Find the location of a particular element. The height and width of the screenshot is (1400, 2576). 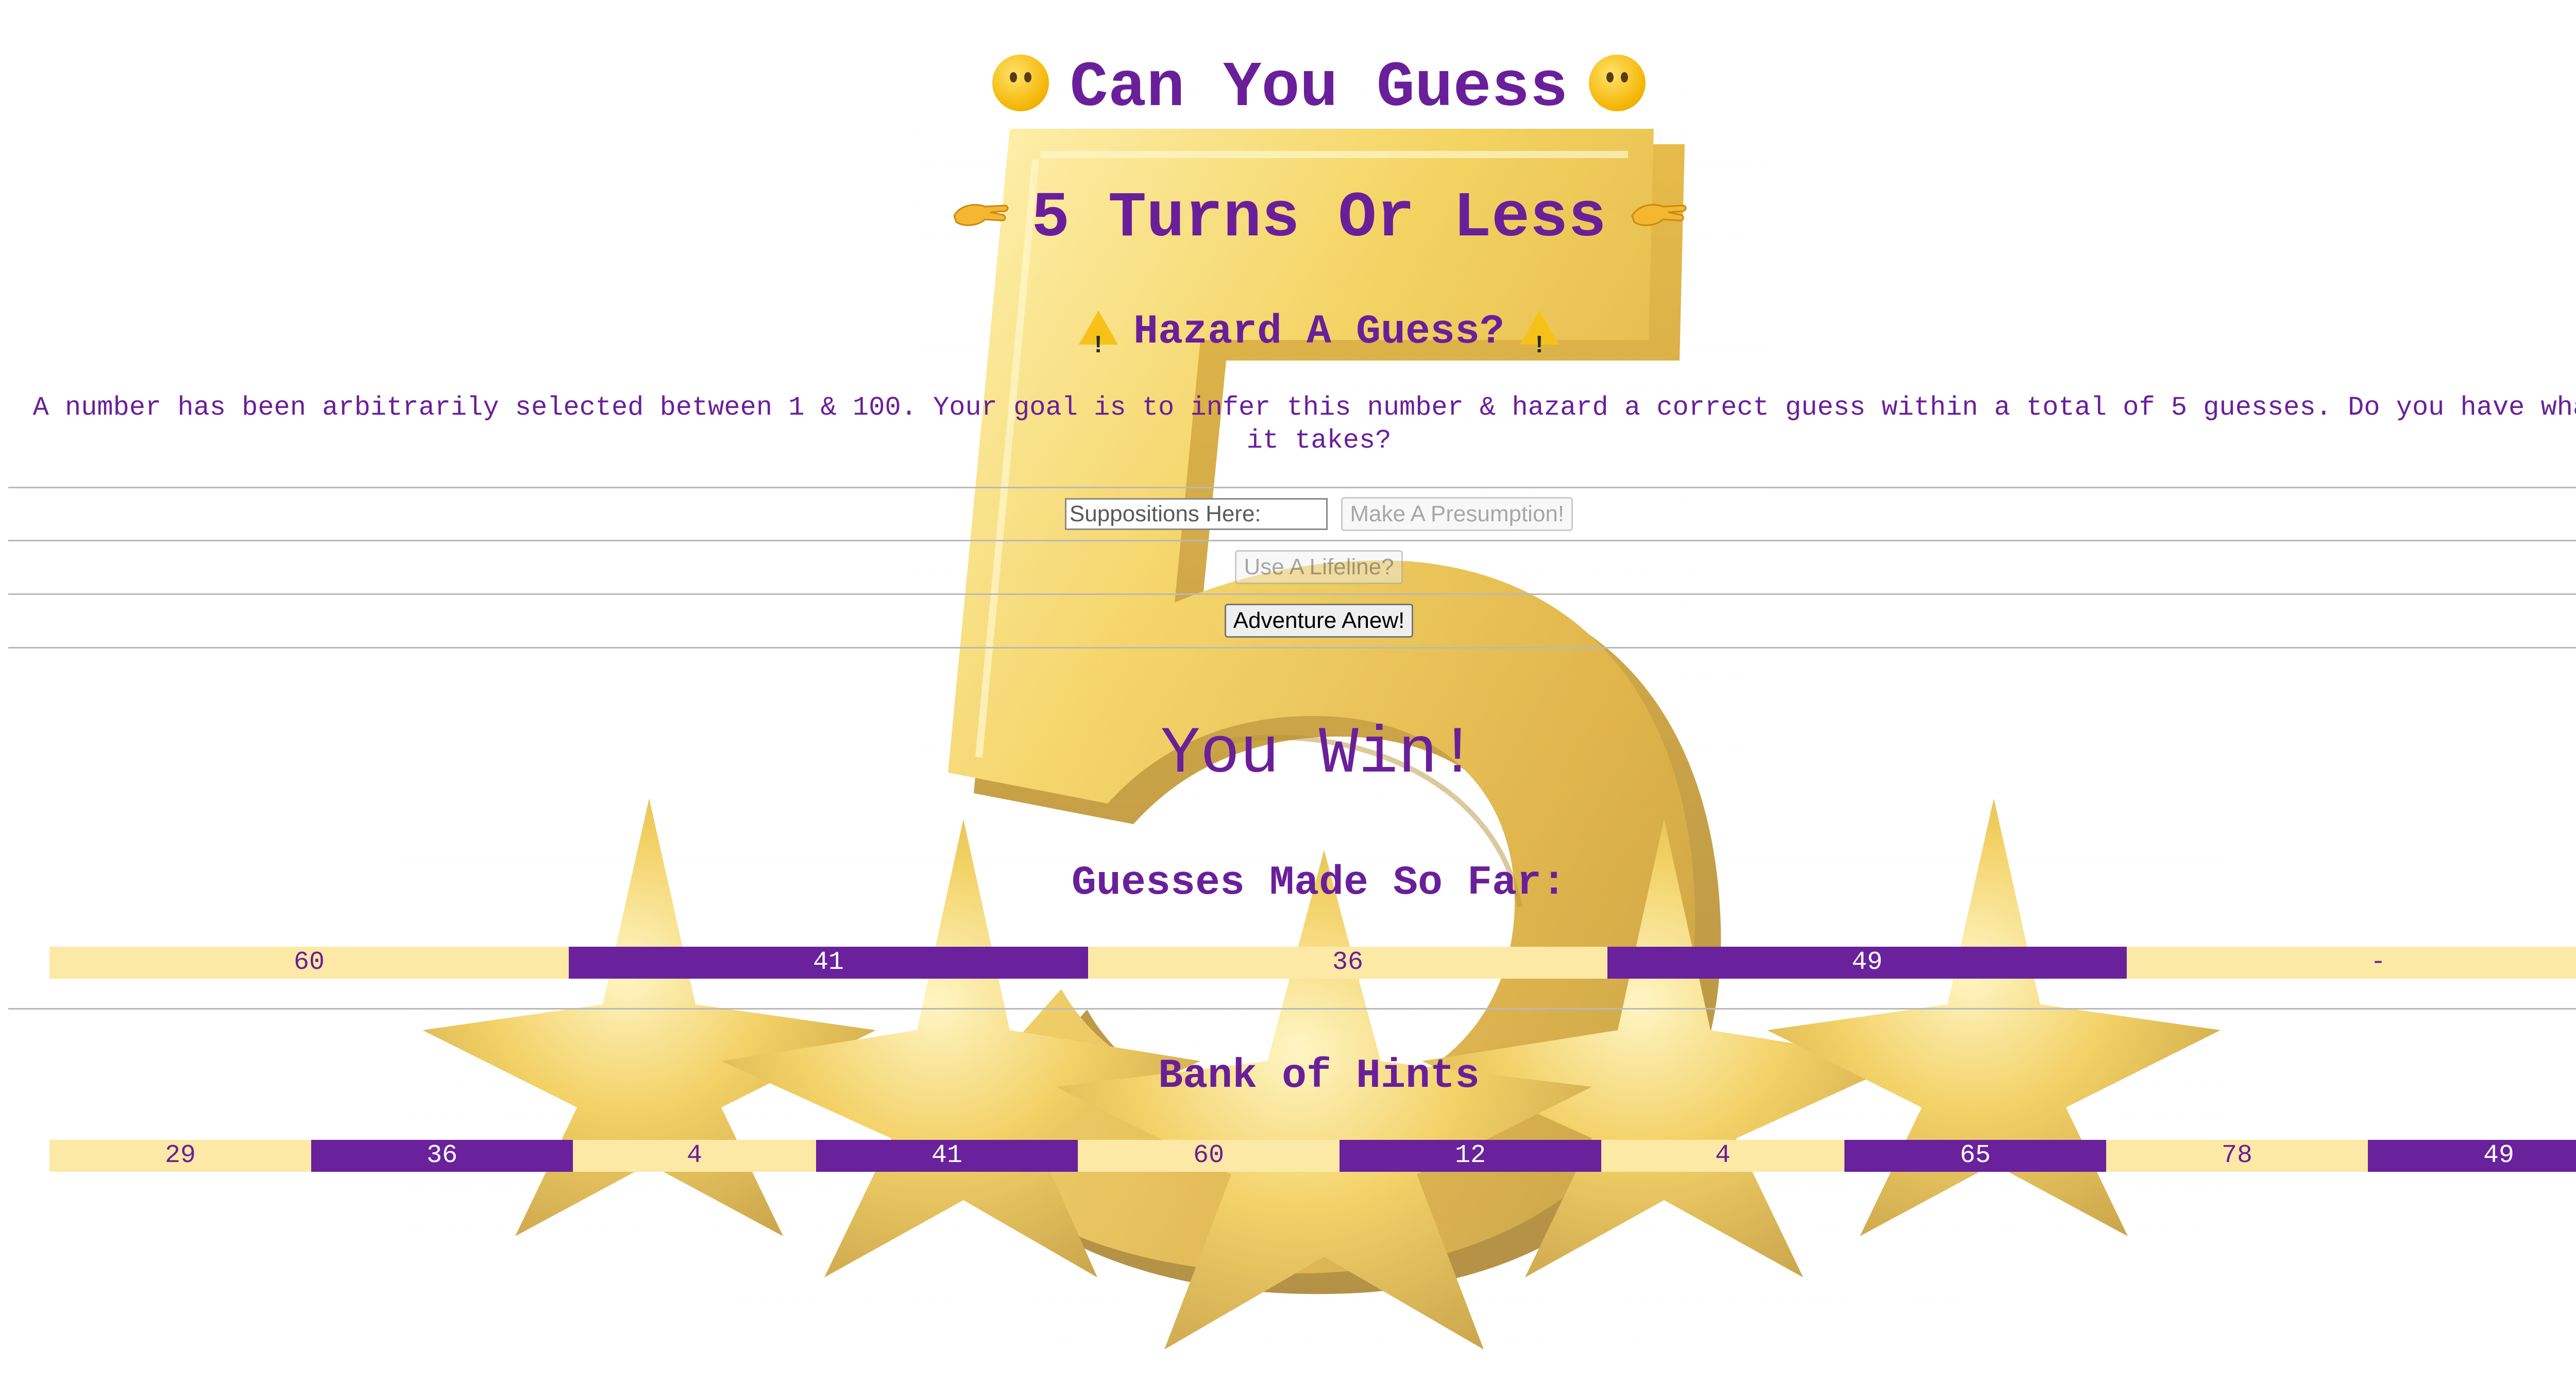

hint-cell: 36 is located at coordinates (442, 1156).